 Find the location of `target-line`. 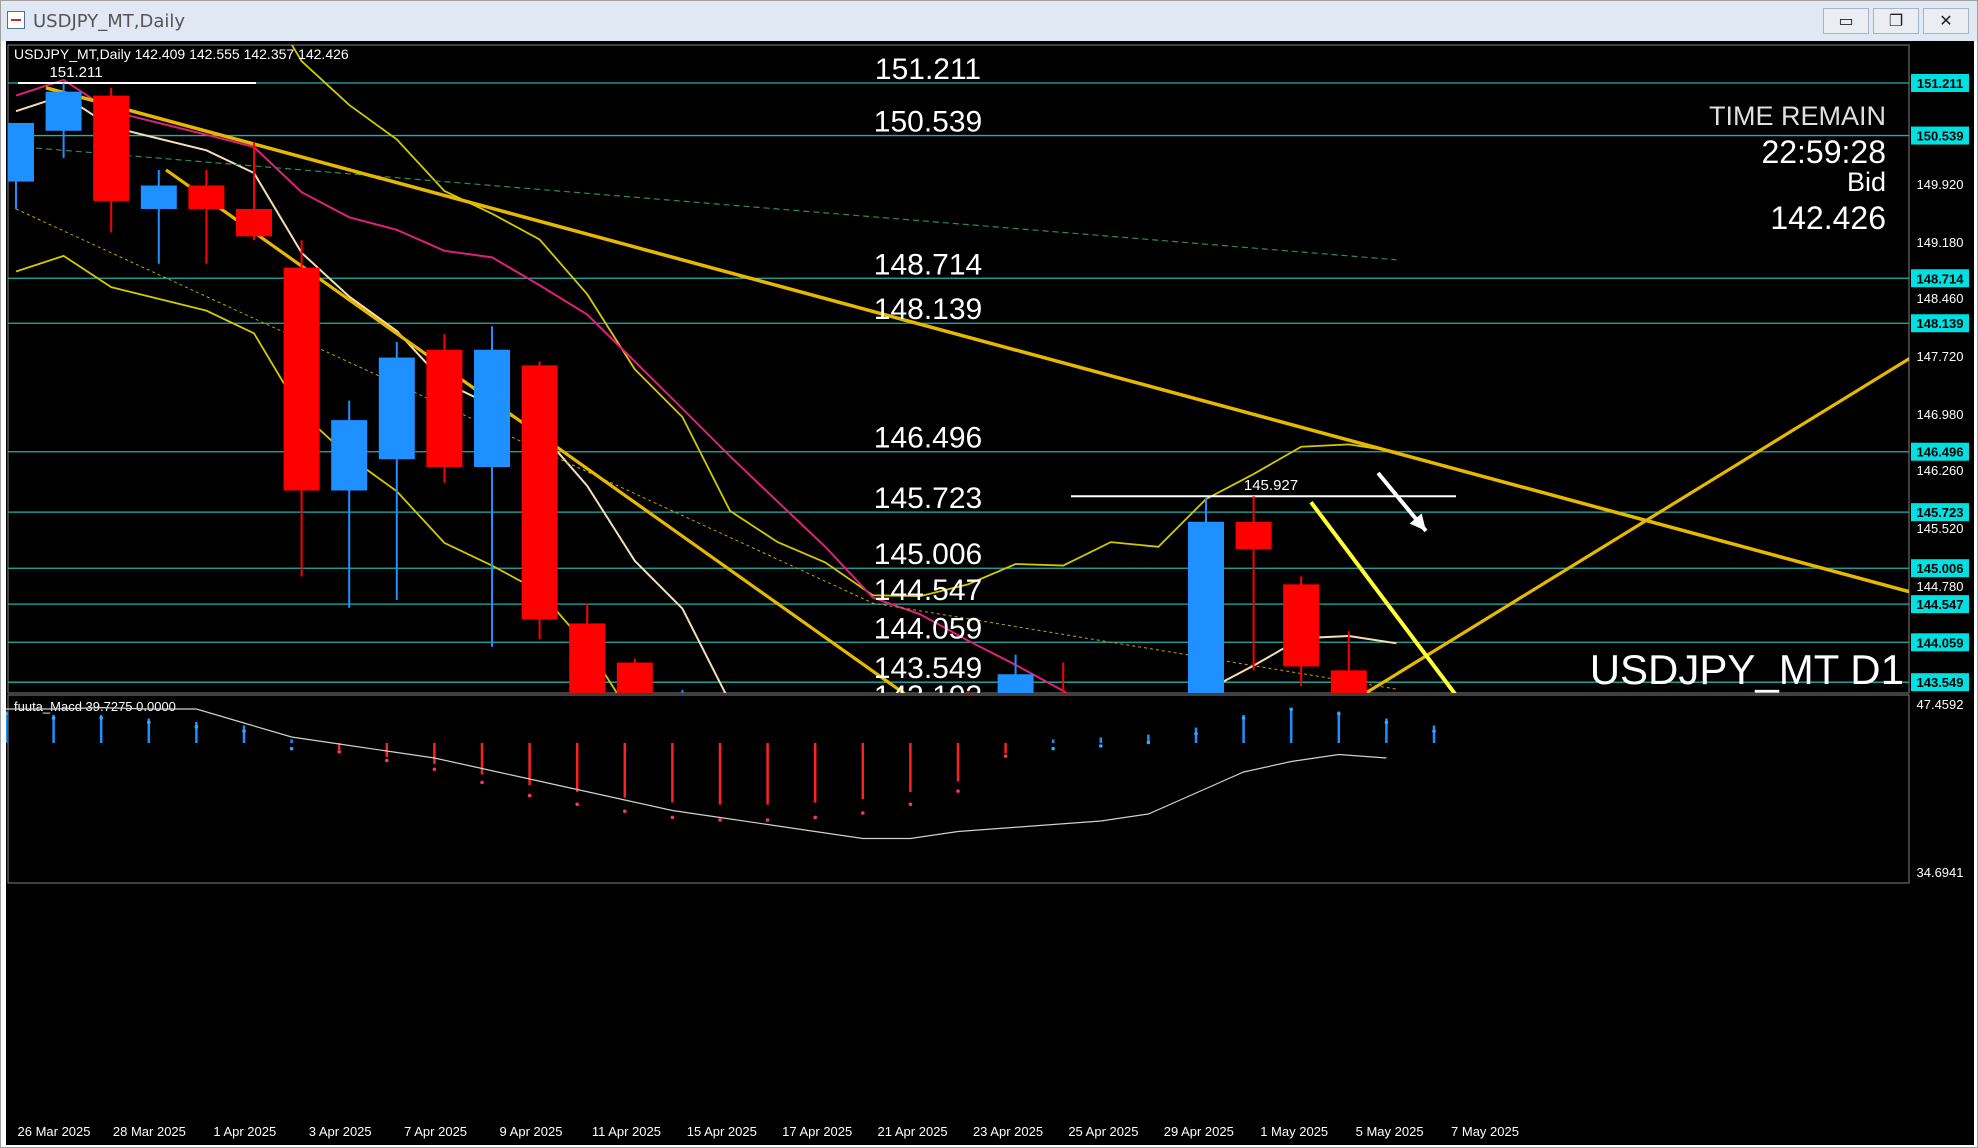

target-line is located at coordinates (1541, 872).